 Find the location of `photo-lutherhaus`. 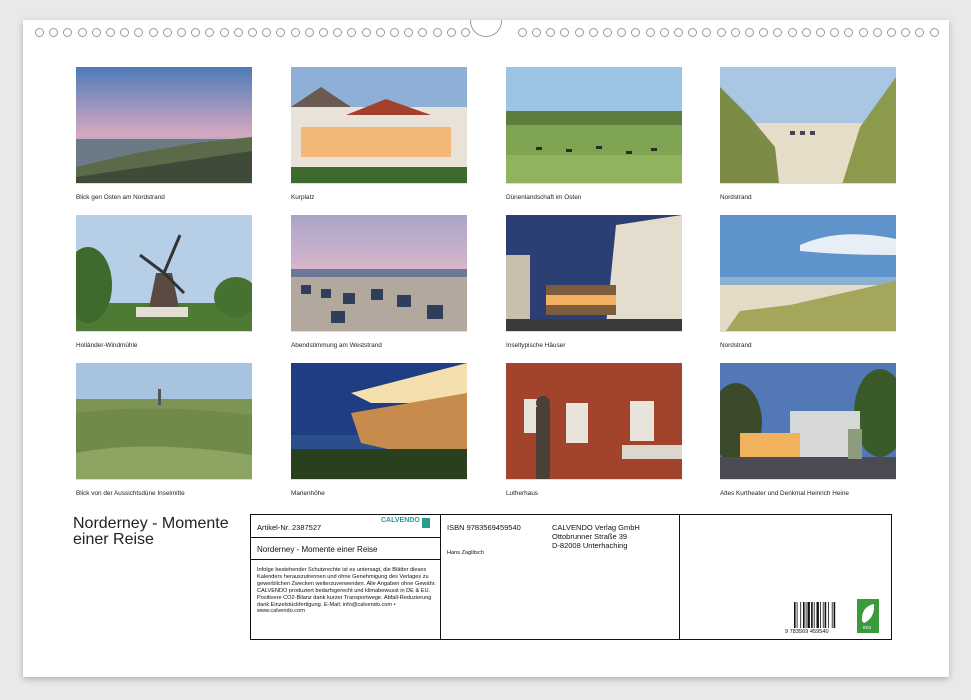

photo-lutherhaus is located at coordinates (594, 425).